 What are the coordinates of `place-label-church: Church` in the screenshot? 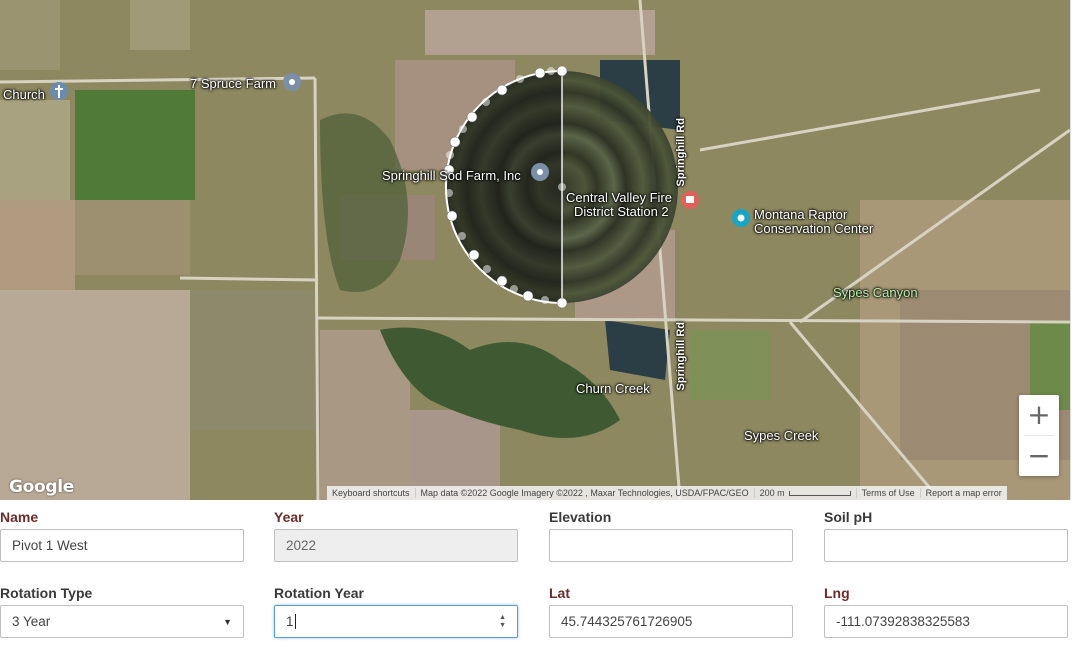 It's located at (24, 95).